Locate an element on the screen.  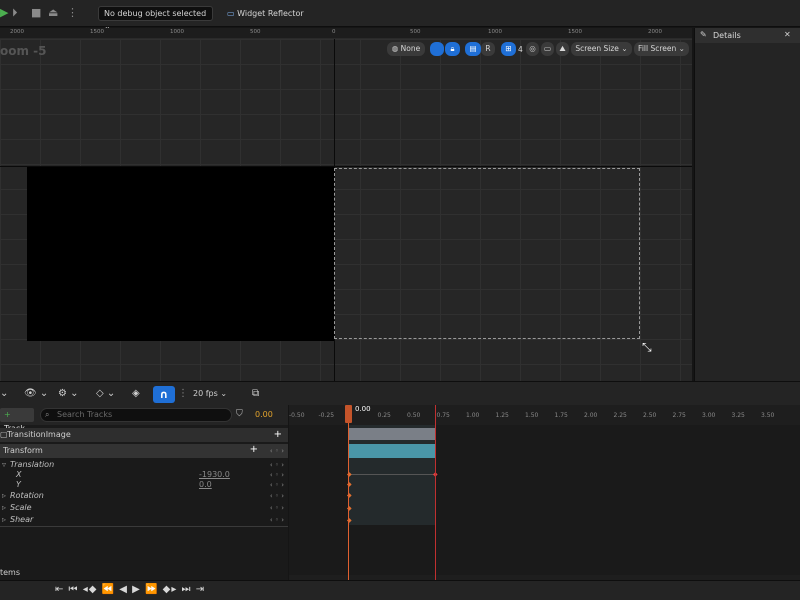
add-track-button: + Track is located at coordinates (17, 420).